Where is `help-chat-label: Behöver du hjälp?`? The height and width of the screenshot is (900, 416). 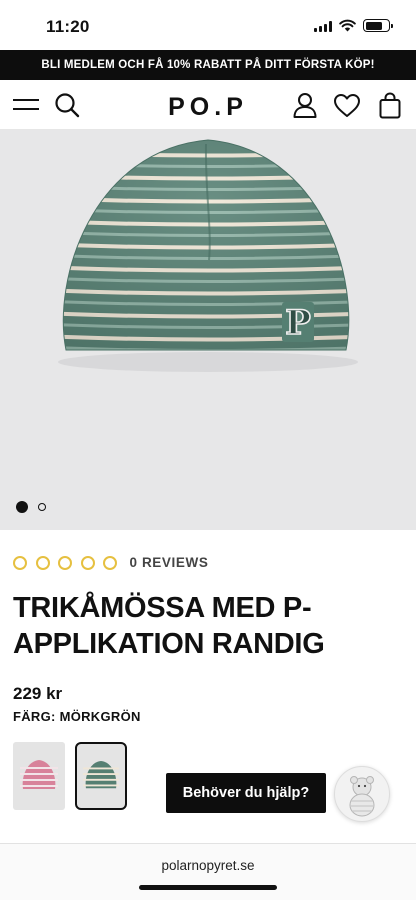 help-chat-label: Behöver du hjälp? is located at coordinates (246, 793).